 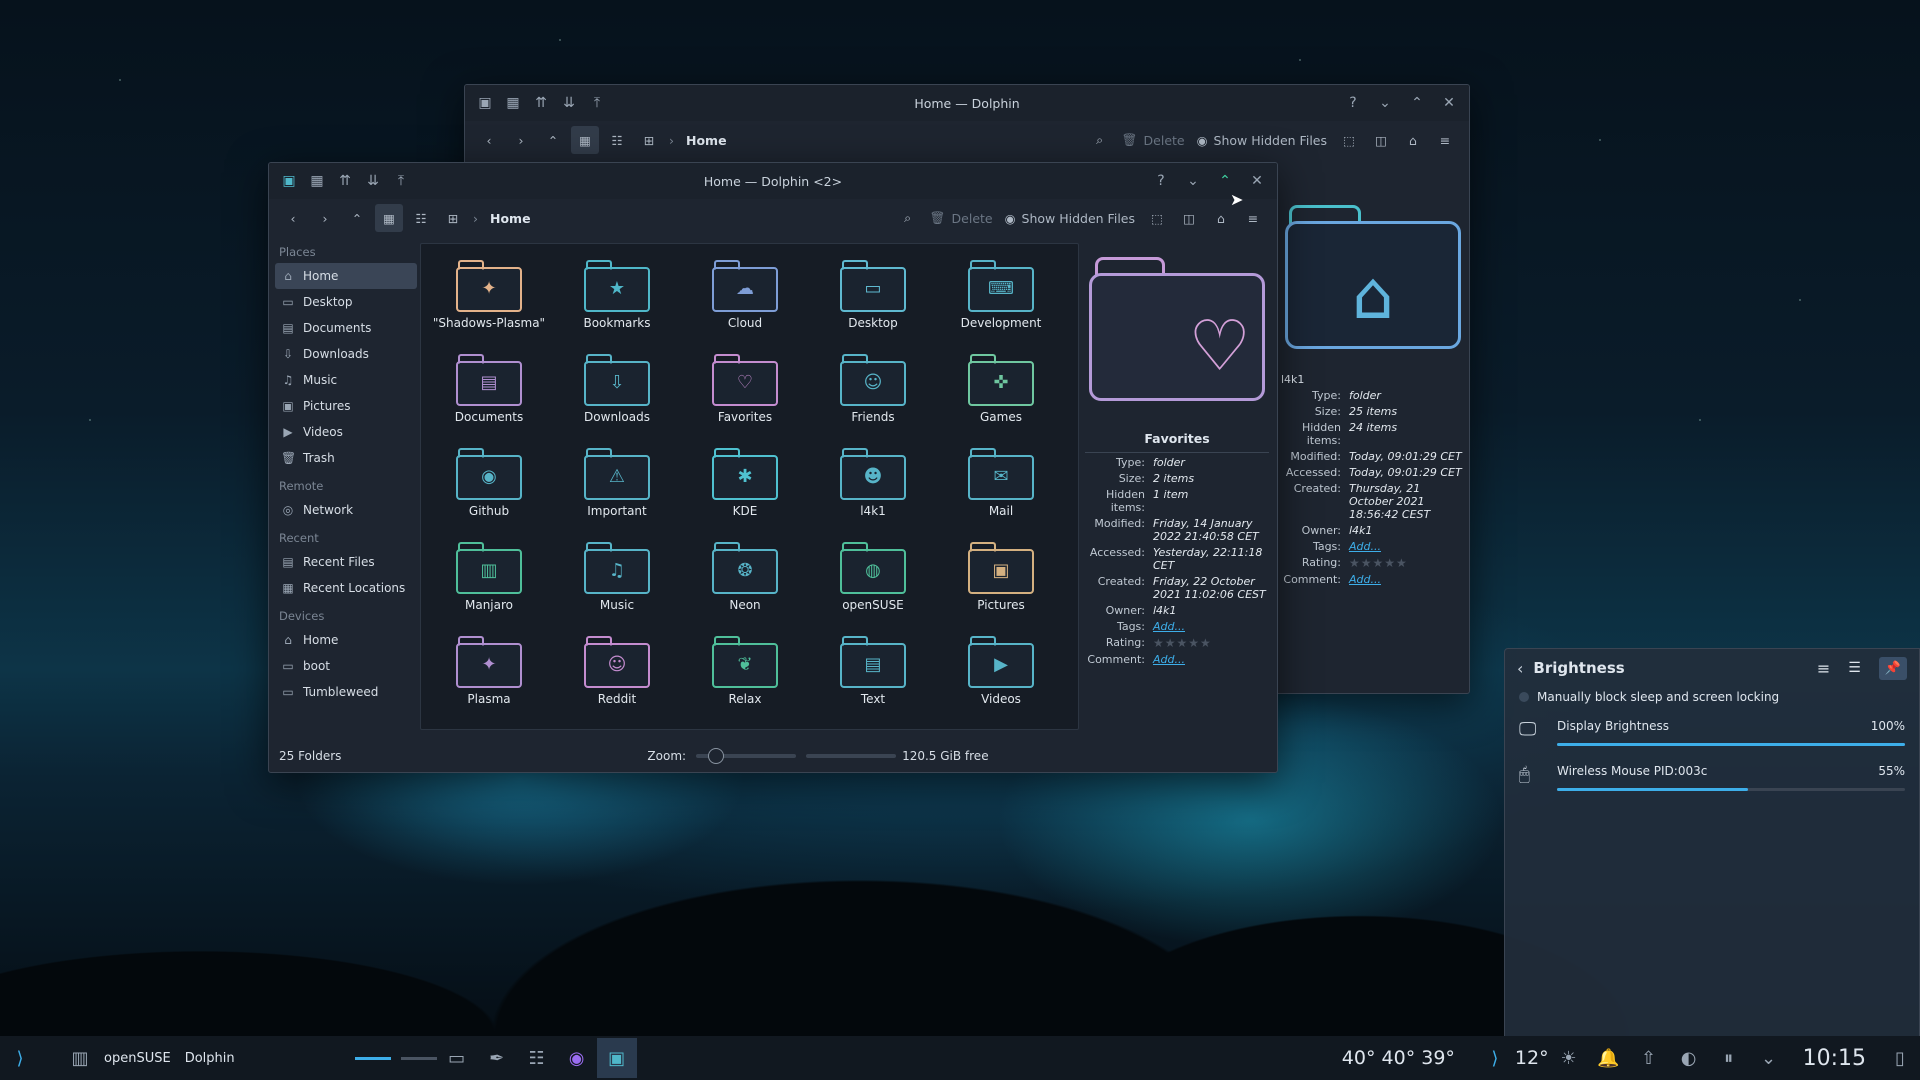 What do you see at coordinates (1769, 1058) in the screenshot?
I see `expand-tray-icon: ⌄` at bounding box center [1769, 1058].